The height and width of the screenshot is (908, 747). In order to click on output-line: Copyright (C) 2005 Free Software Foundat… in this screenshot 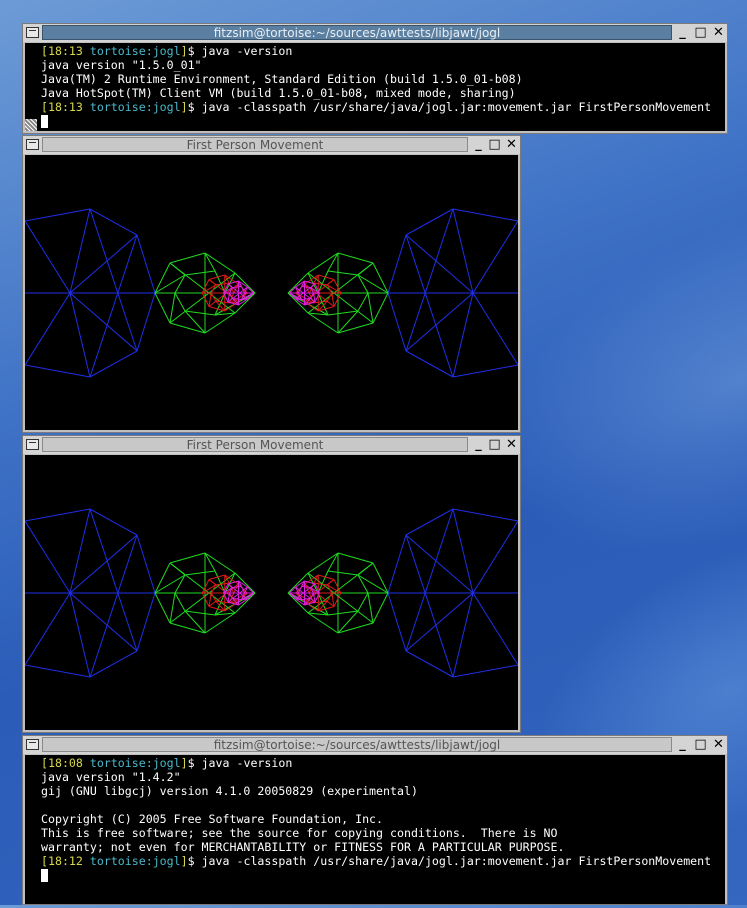, I will do `click(212, 819)`.